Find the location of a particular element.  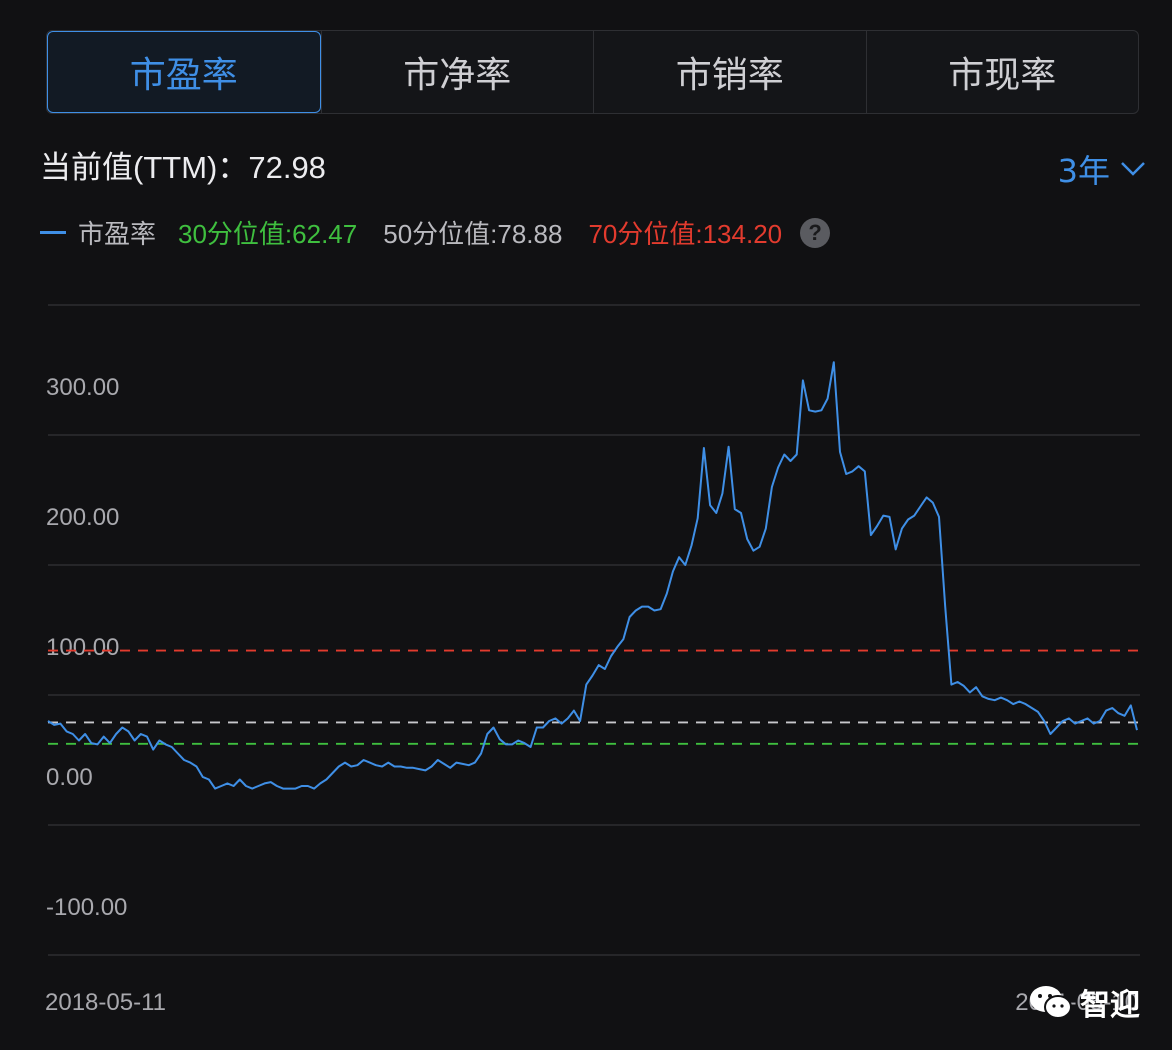

y-tick-label: 0.00 is located at coordinates (69, 777).